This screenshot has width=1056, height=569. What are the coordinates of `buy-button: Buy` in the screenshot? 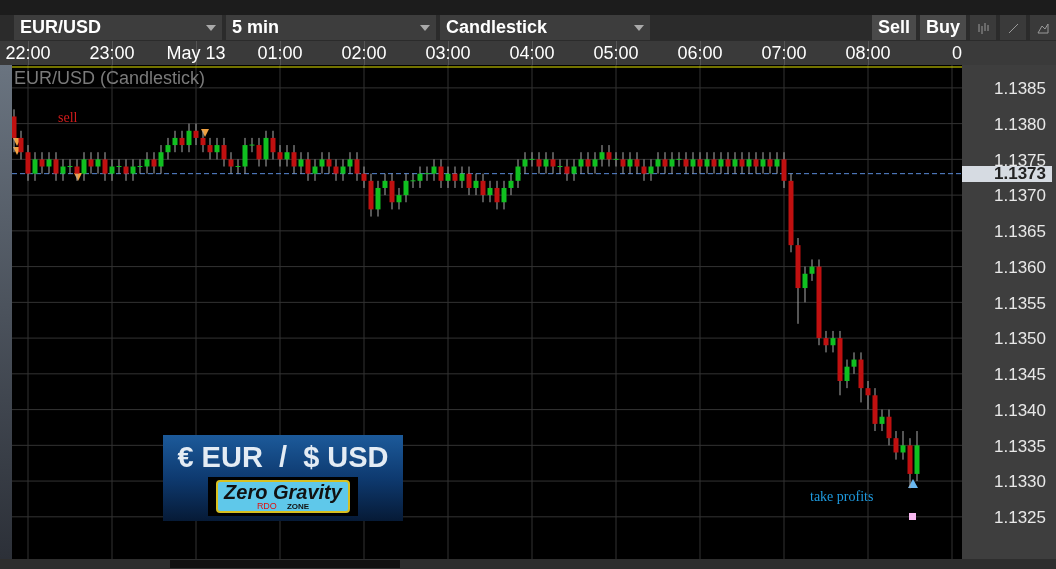 It's located at (943, 28).